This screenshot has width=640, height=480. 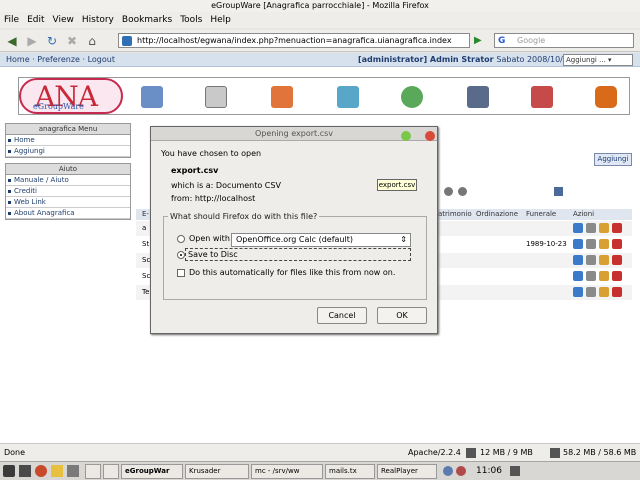 I want to click on dialog-maximize-icon, so click(x=406, y=136).